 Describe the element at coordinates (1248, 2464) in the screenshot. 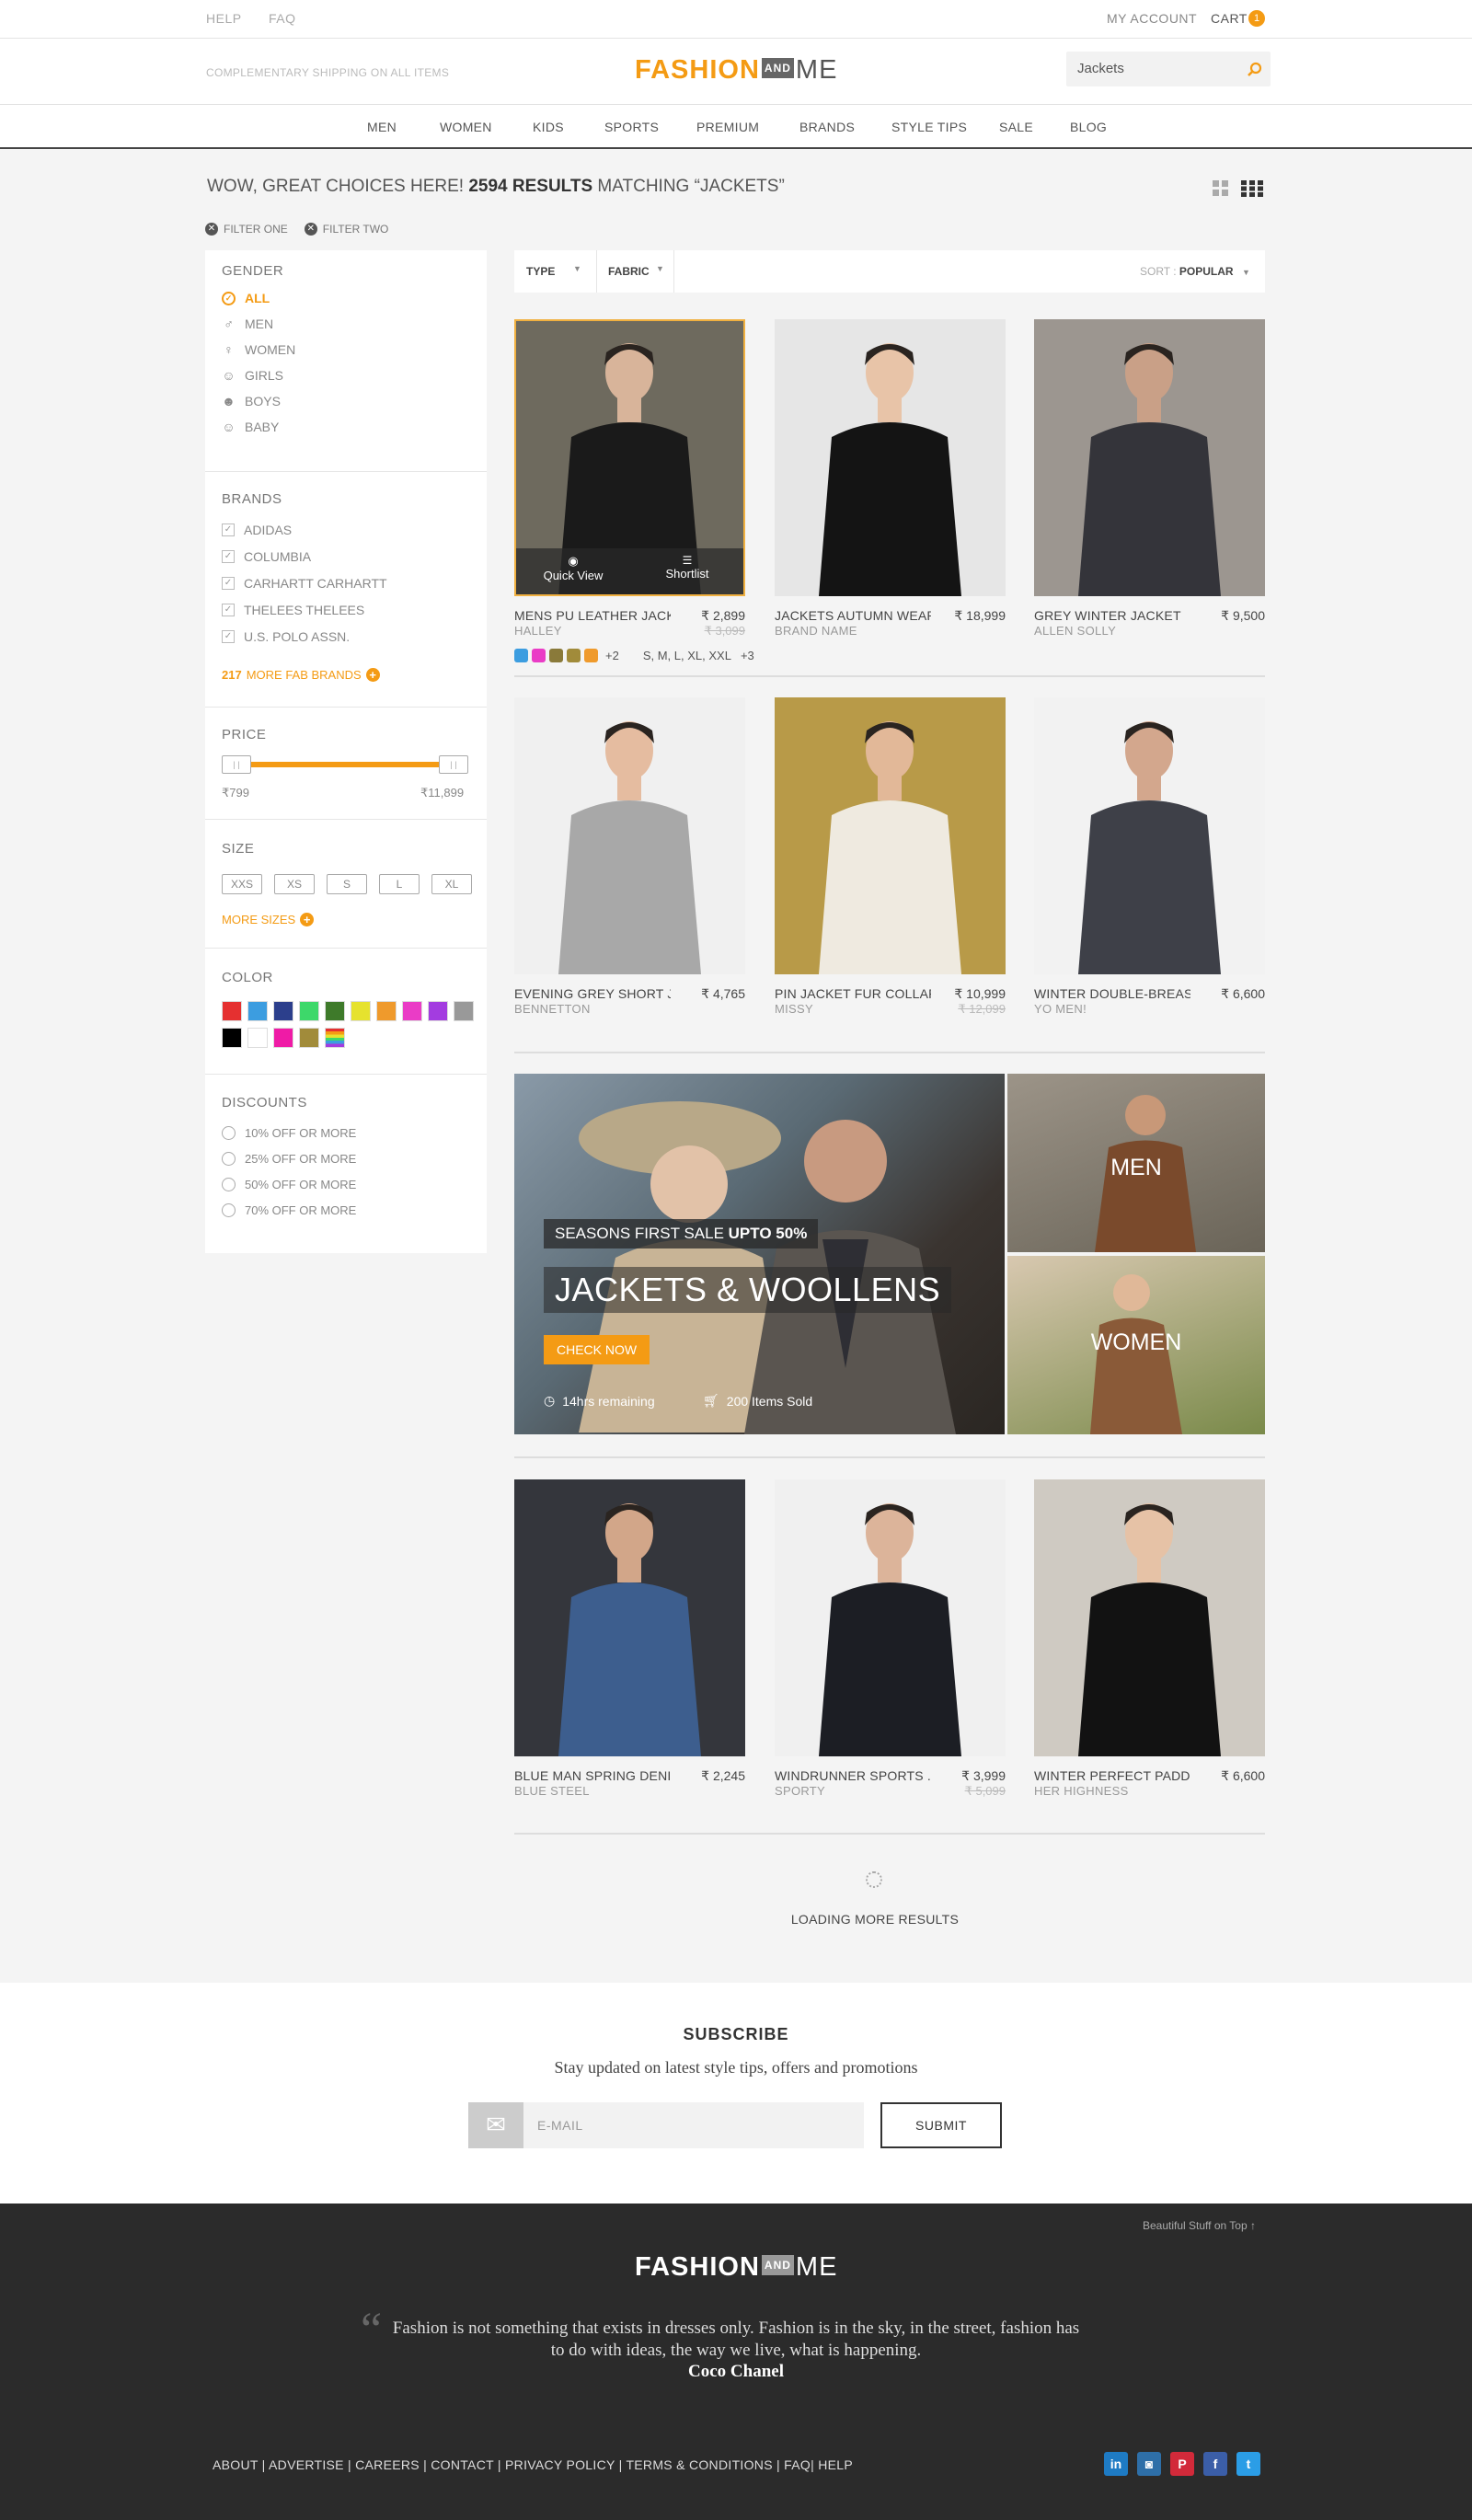

I see `twitter-icon: t` at that location.